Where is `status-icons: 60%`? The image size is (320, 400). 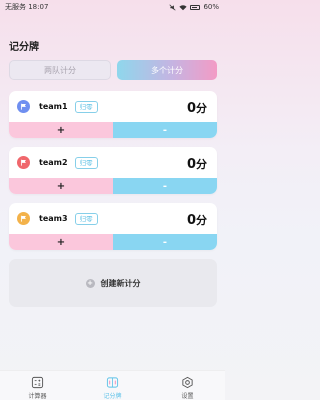
status-icons: 60% is located at coordinates (194, 7).